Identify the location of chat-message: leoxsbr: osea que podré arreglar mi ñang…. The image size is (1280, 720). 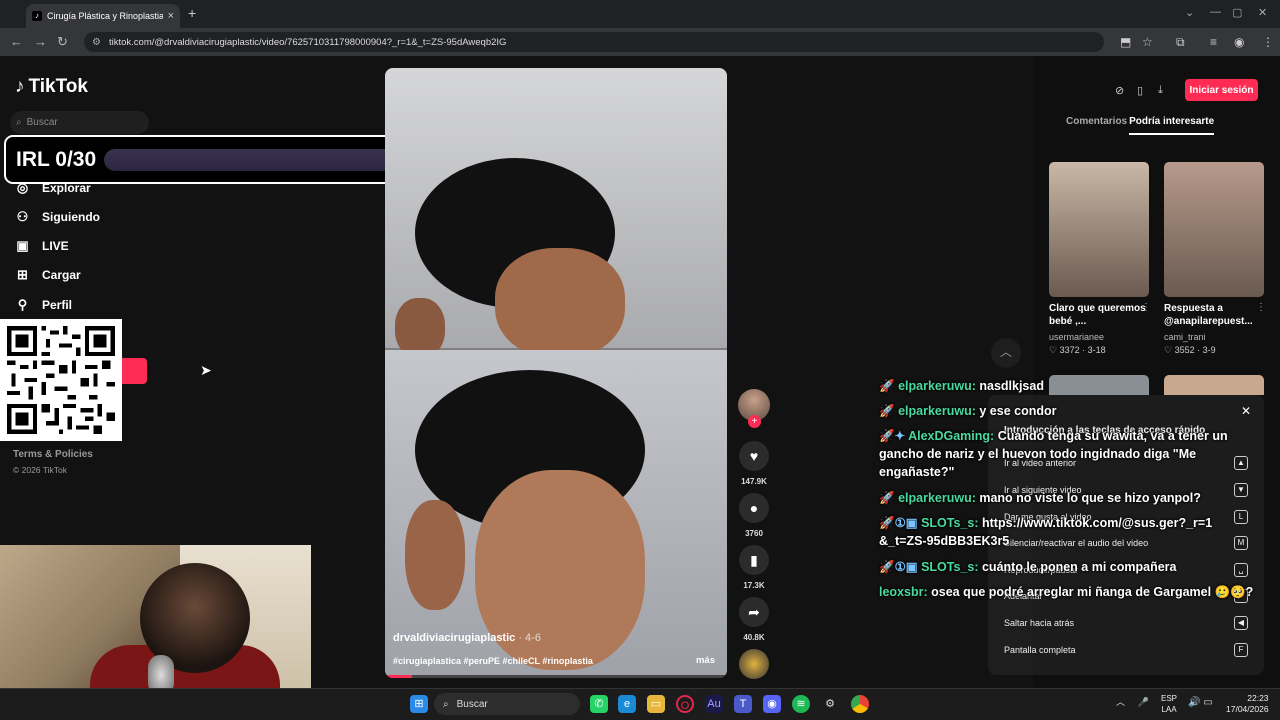
(1066, 592).